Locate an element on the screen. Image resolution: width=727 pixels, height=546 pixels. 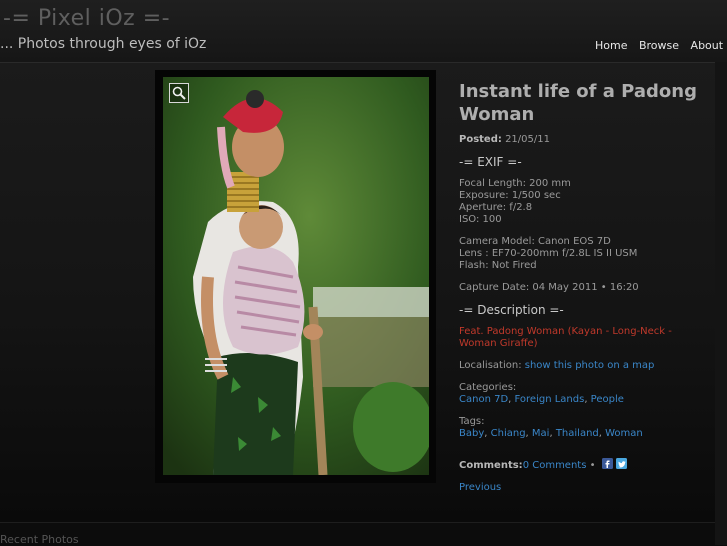
category-link: People is located at coordinates (607, 399).